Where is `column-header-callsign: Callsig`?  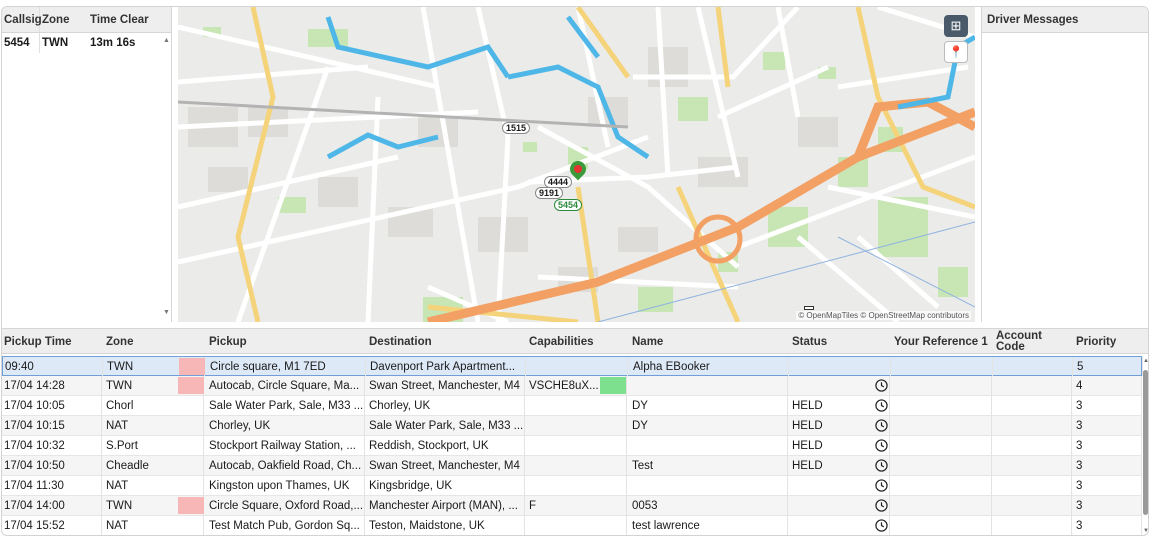
column-header-callsign: Callsig is located at coordinates (22, 19).